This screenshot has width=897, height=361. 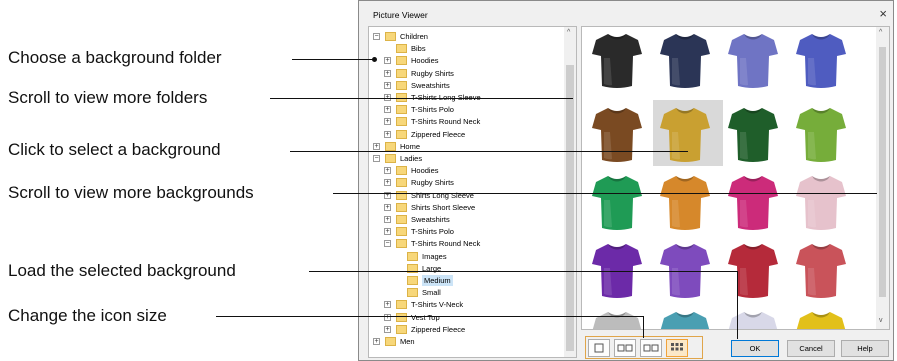 I want to click on leader-line-icon-size, so click(x=430, y=316).